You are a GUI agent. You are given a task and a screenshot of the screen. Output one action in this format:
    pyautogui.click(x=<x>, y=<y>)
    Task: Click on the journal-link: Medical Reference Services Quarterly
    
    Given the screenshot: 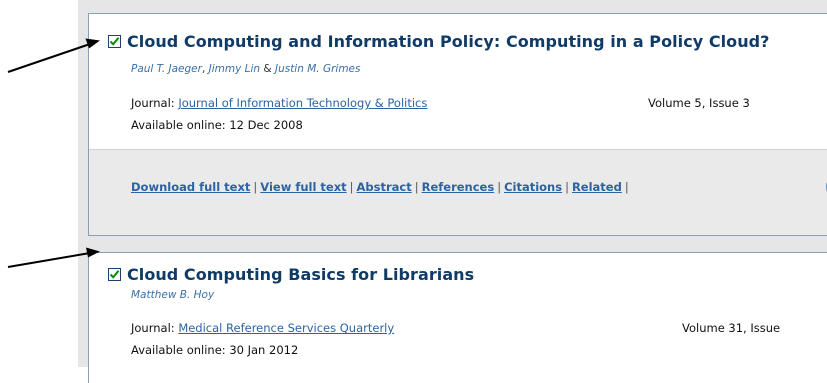 What is the action you would take?
    pyautogui.click(x=286, y=328)
    